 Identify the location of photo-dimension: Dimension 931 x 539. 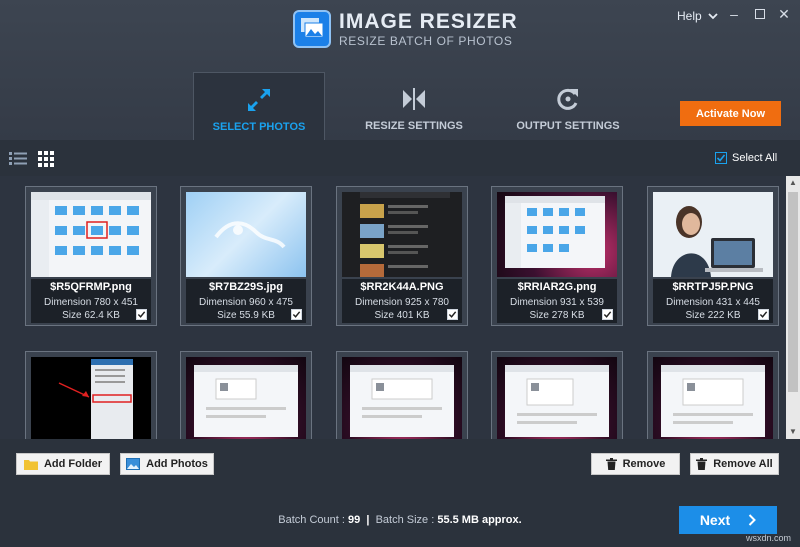
(557, 302).